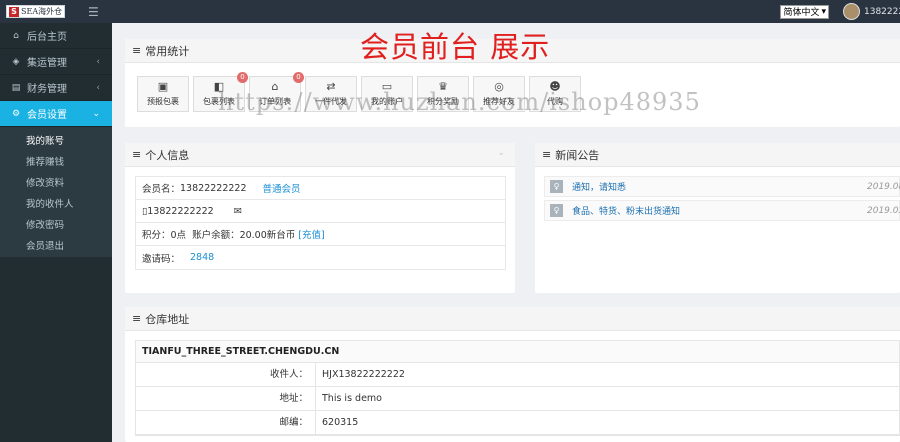  I want to click on language-select: 简体中文 ▾, so click(804, 11).